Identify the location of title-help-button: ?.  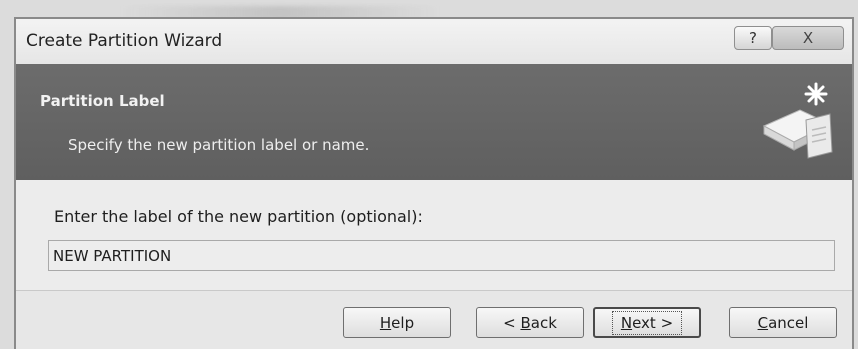
(753, 38).